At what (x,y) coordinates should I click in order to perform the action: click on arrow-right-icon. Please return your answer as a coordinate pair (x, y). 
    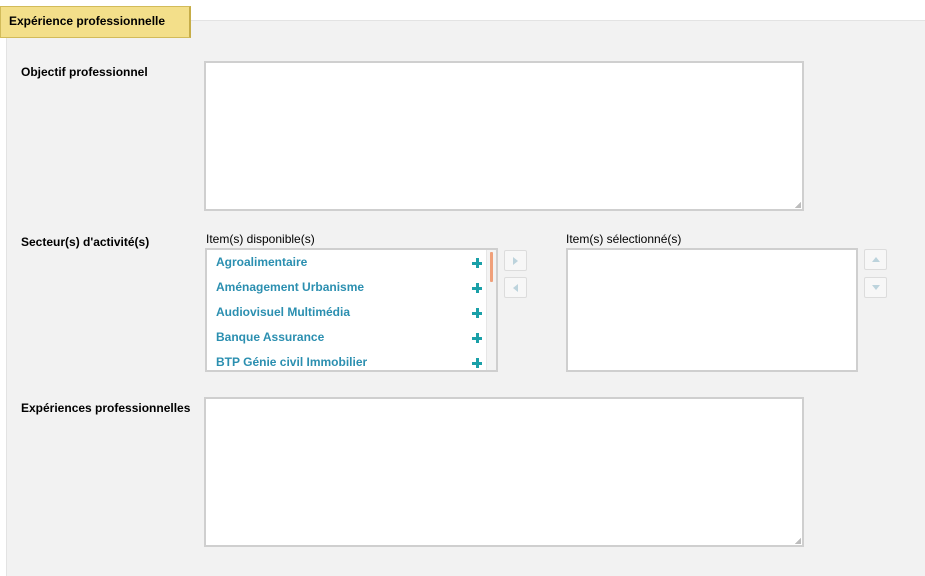
    Looking at the image, I should click on (515, 261).